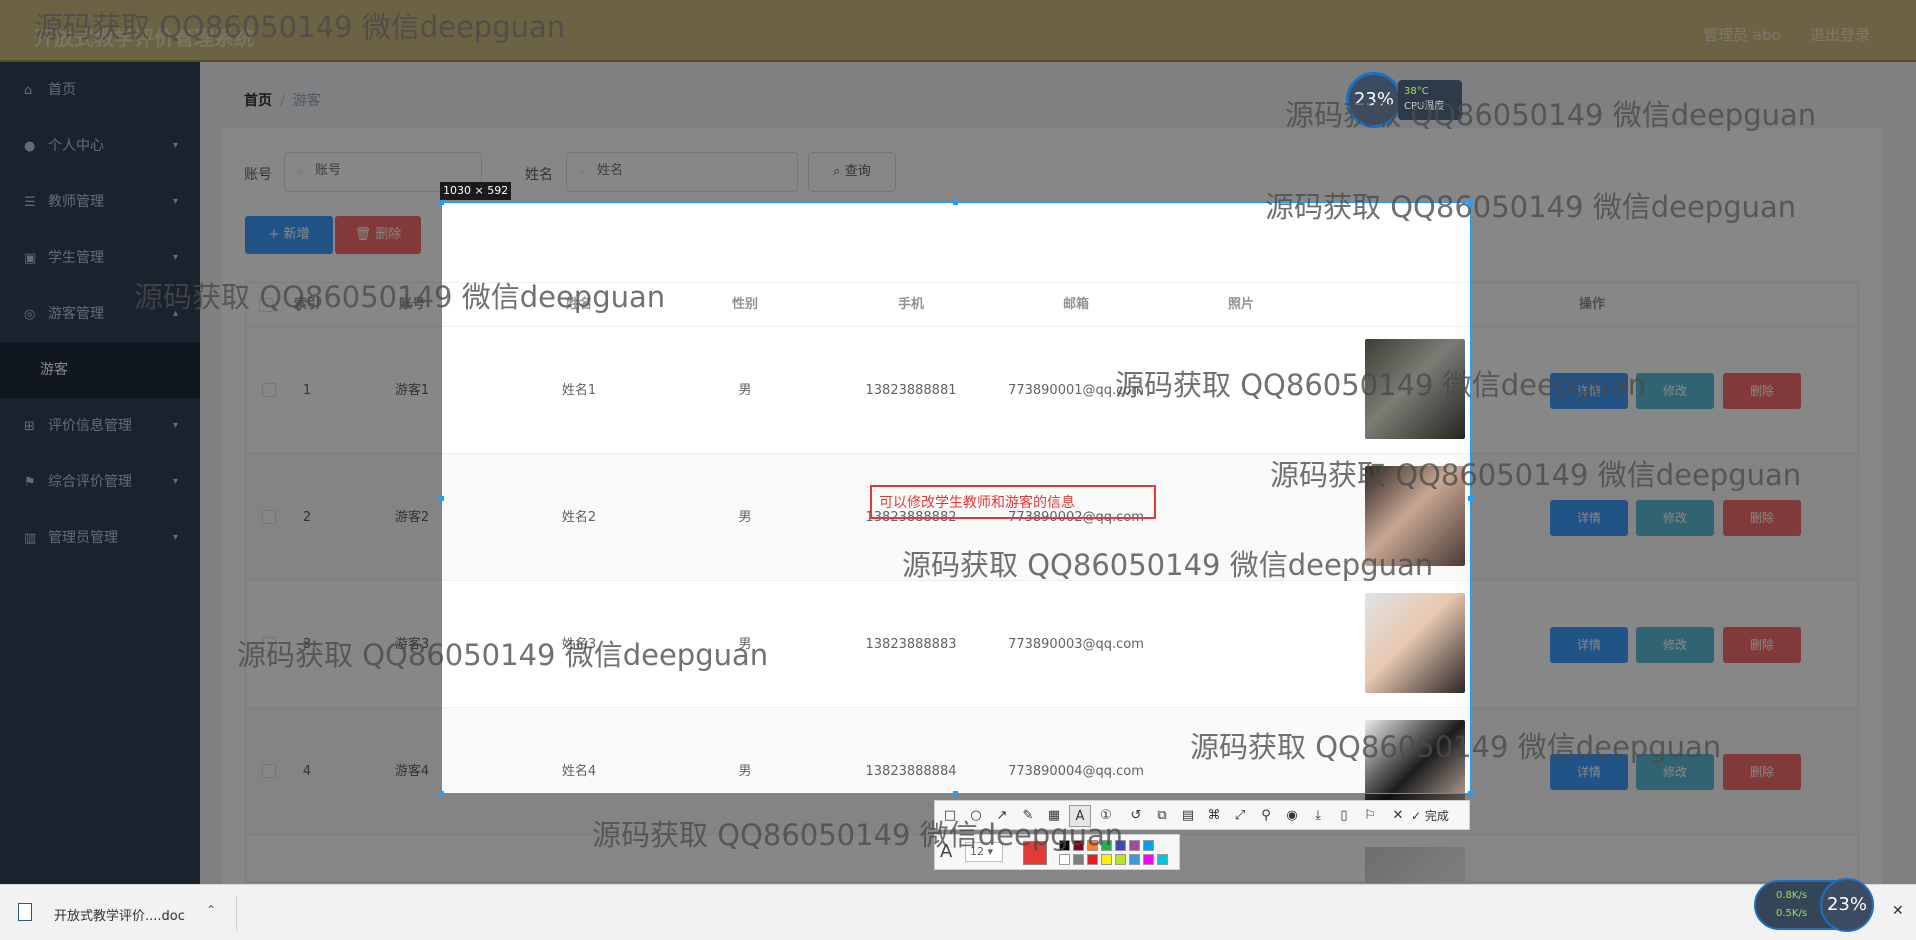 Image resolution: width=1916 pixels, height=940 pixels. I want to click on net-usage-gauge: 23%, so click(1847, 905).